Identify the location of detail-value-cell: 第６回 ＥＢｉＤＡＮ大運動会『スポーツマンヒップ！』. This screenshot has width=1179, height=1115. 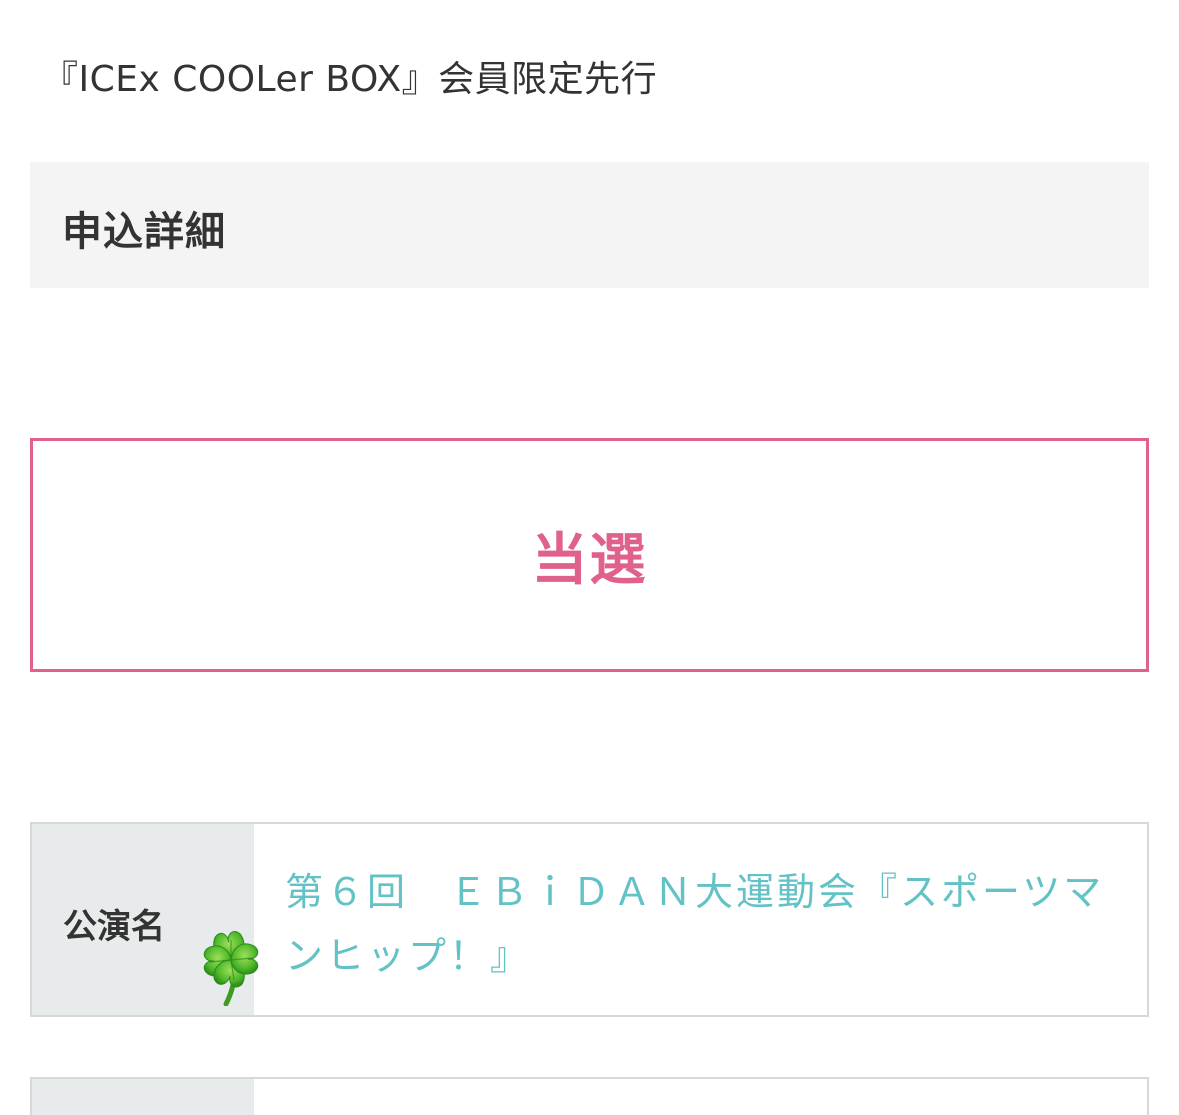
(700, 919).